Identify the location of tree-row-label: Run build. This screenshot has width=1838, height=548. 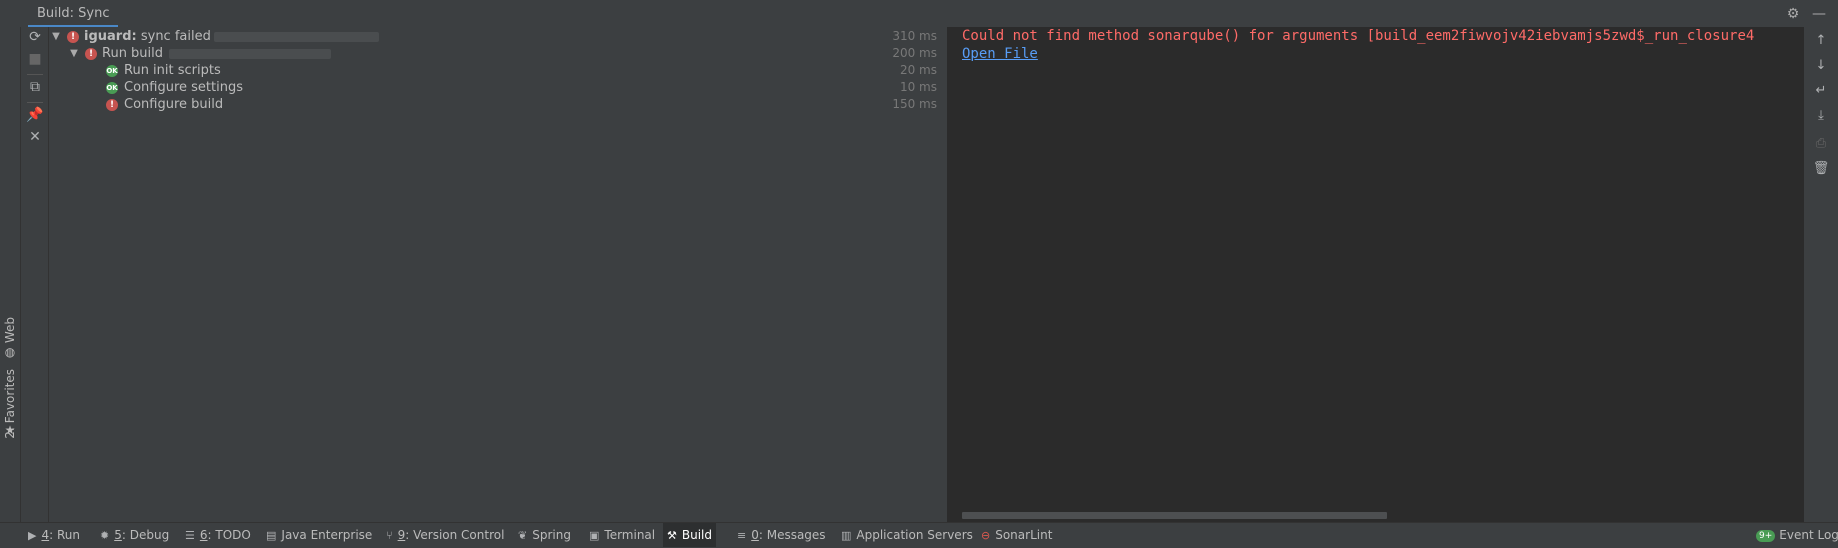
(133, 53).